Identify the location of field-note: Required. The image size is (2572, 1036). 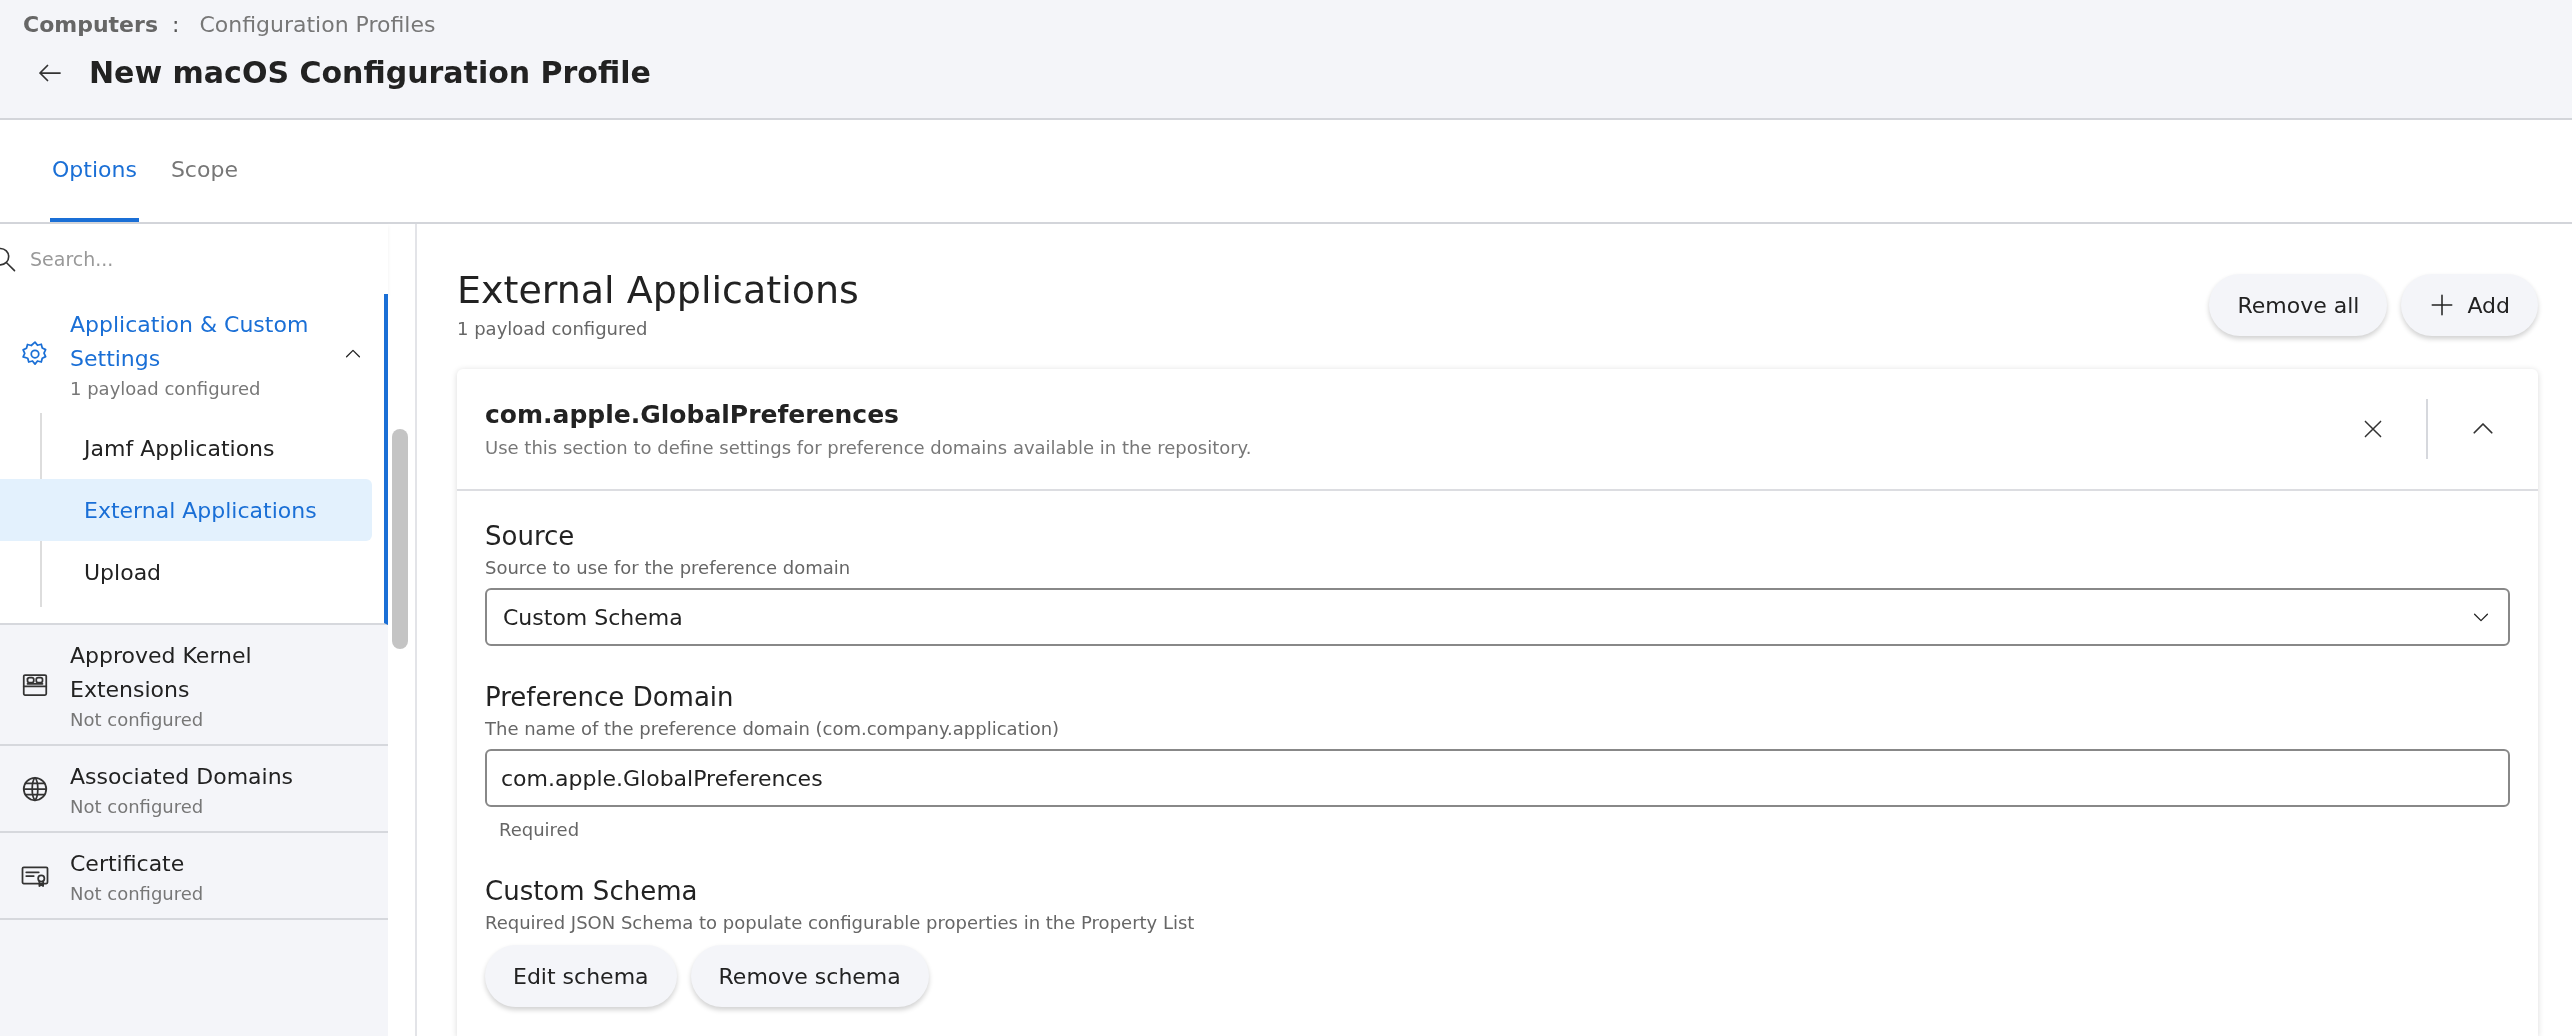
(540, 829).